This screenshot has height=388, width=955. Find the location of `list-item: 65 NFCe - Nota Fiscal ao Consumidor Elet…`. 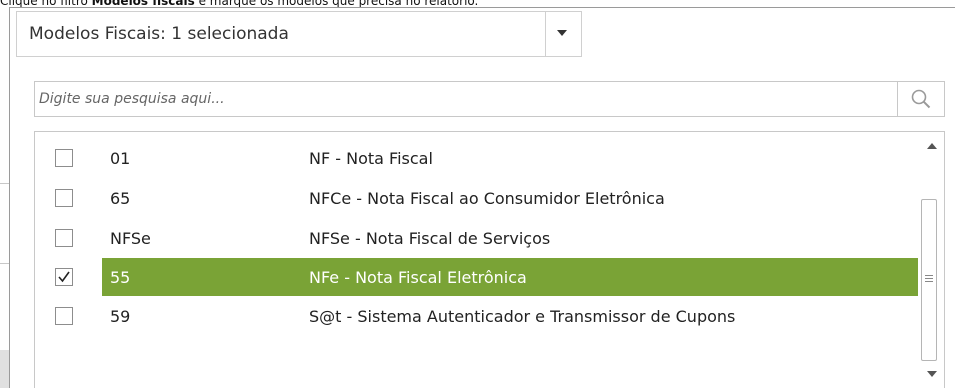

list-item: 65 NFCe - Nota Fiscal ao Consumidor Elet… is located at coordinates (477, 198).